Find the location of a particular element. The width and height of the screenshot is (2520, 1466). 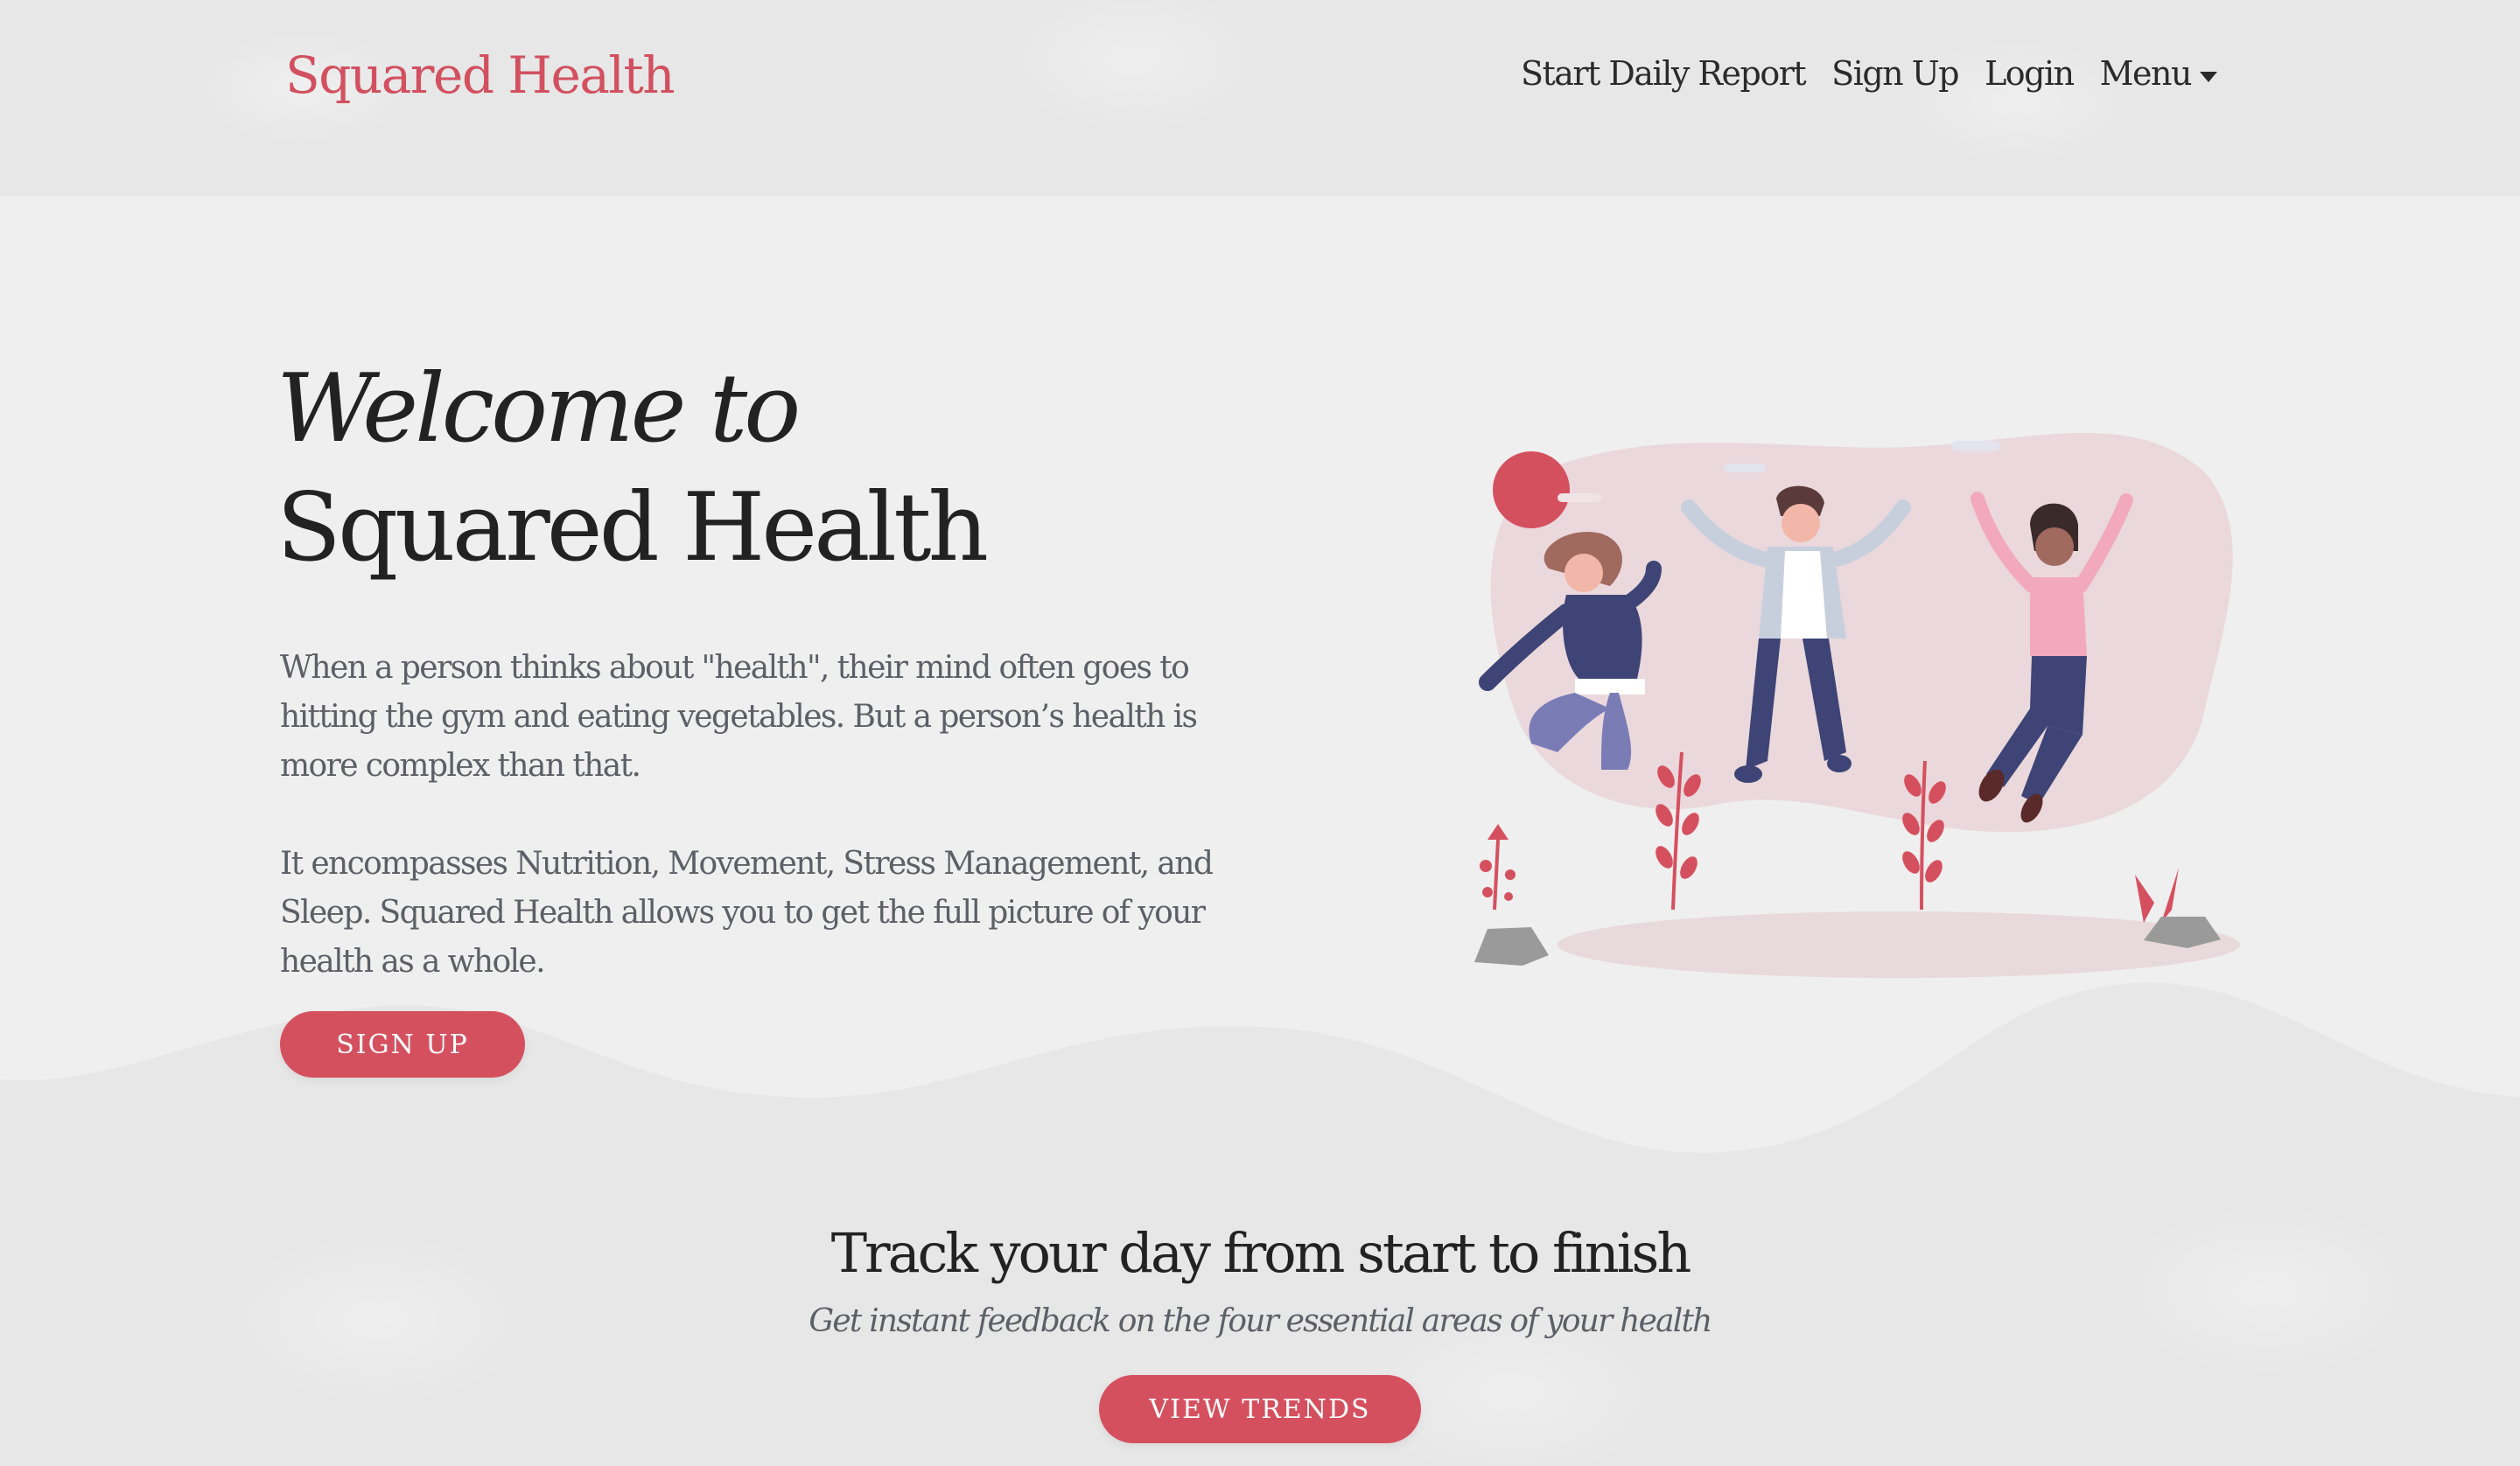

caret-down-icon is located at coordinates (2208, 77).